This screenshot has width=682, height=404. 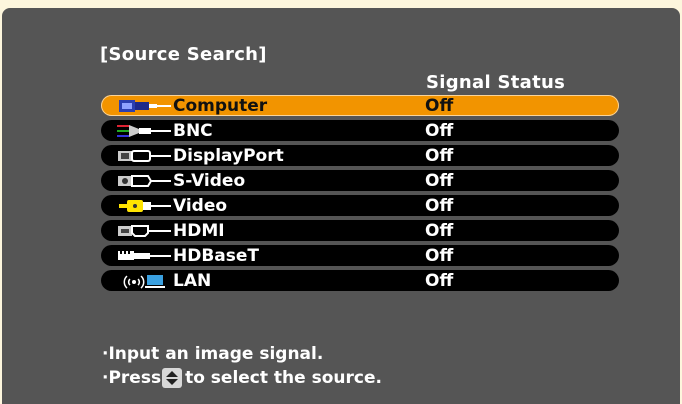 I want to click on lan-wireless-icon, so click(x=143, y=281).